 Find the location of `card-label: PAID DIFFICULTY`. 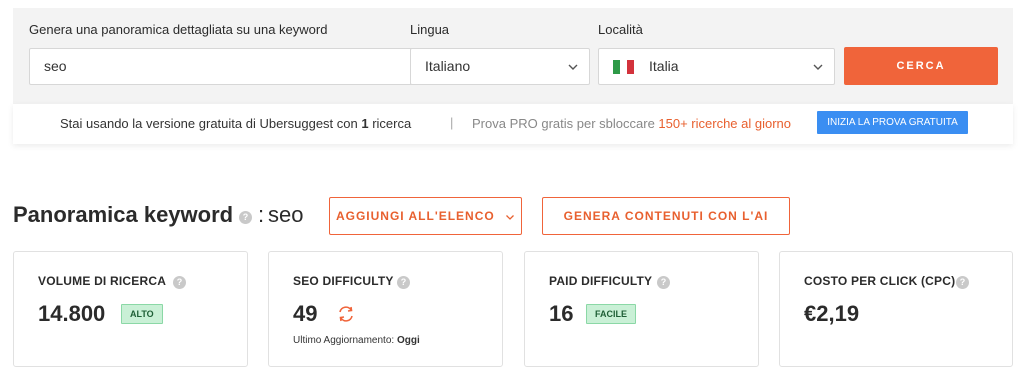

card-label: PAID DIFFICULTY is located at coordinates (601, 281).